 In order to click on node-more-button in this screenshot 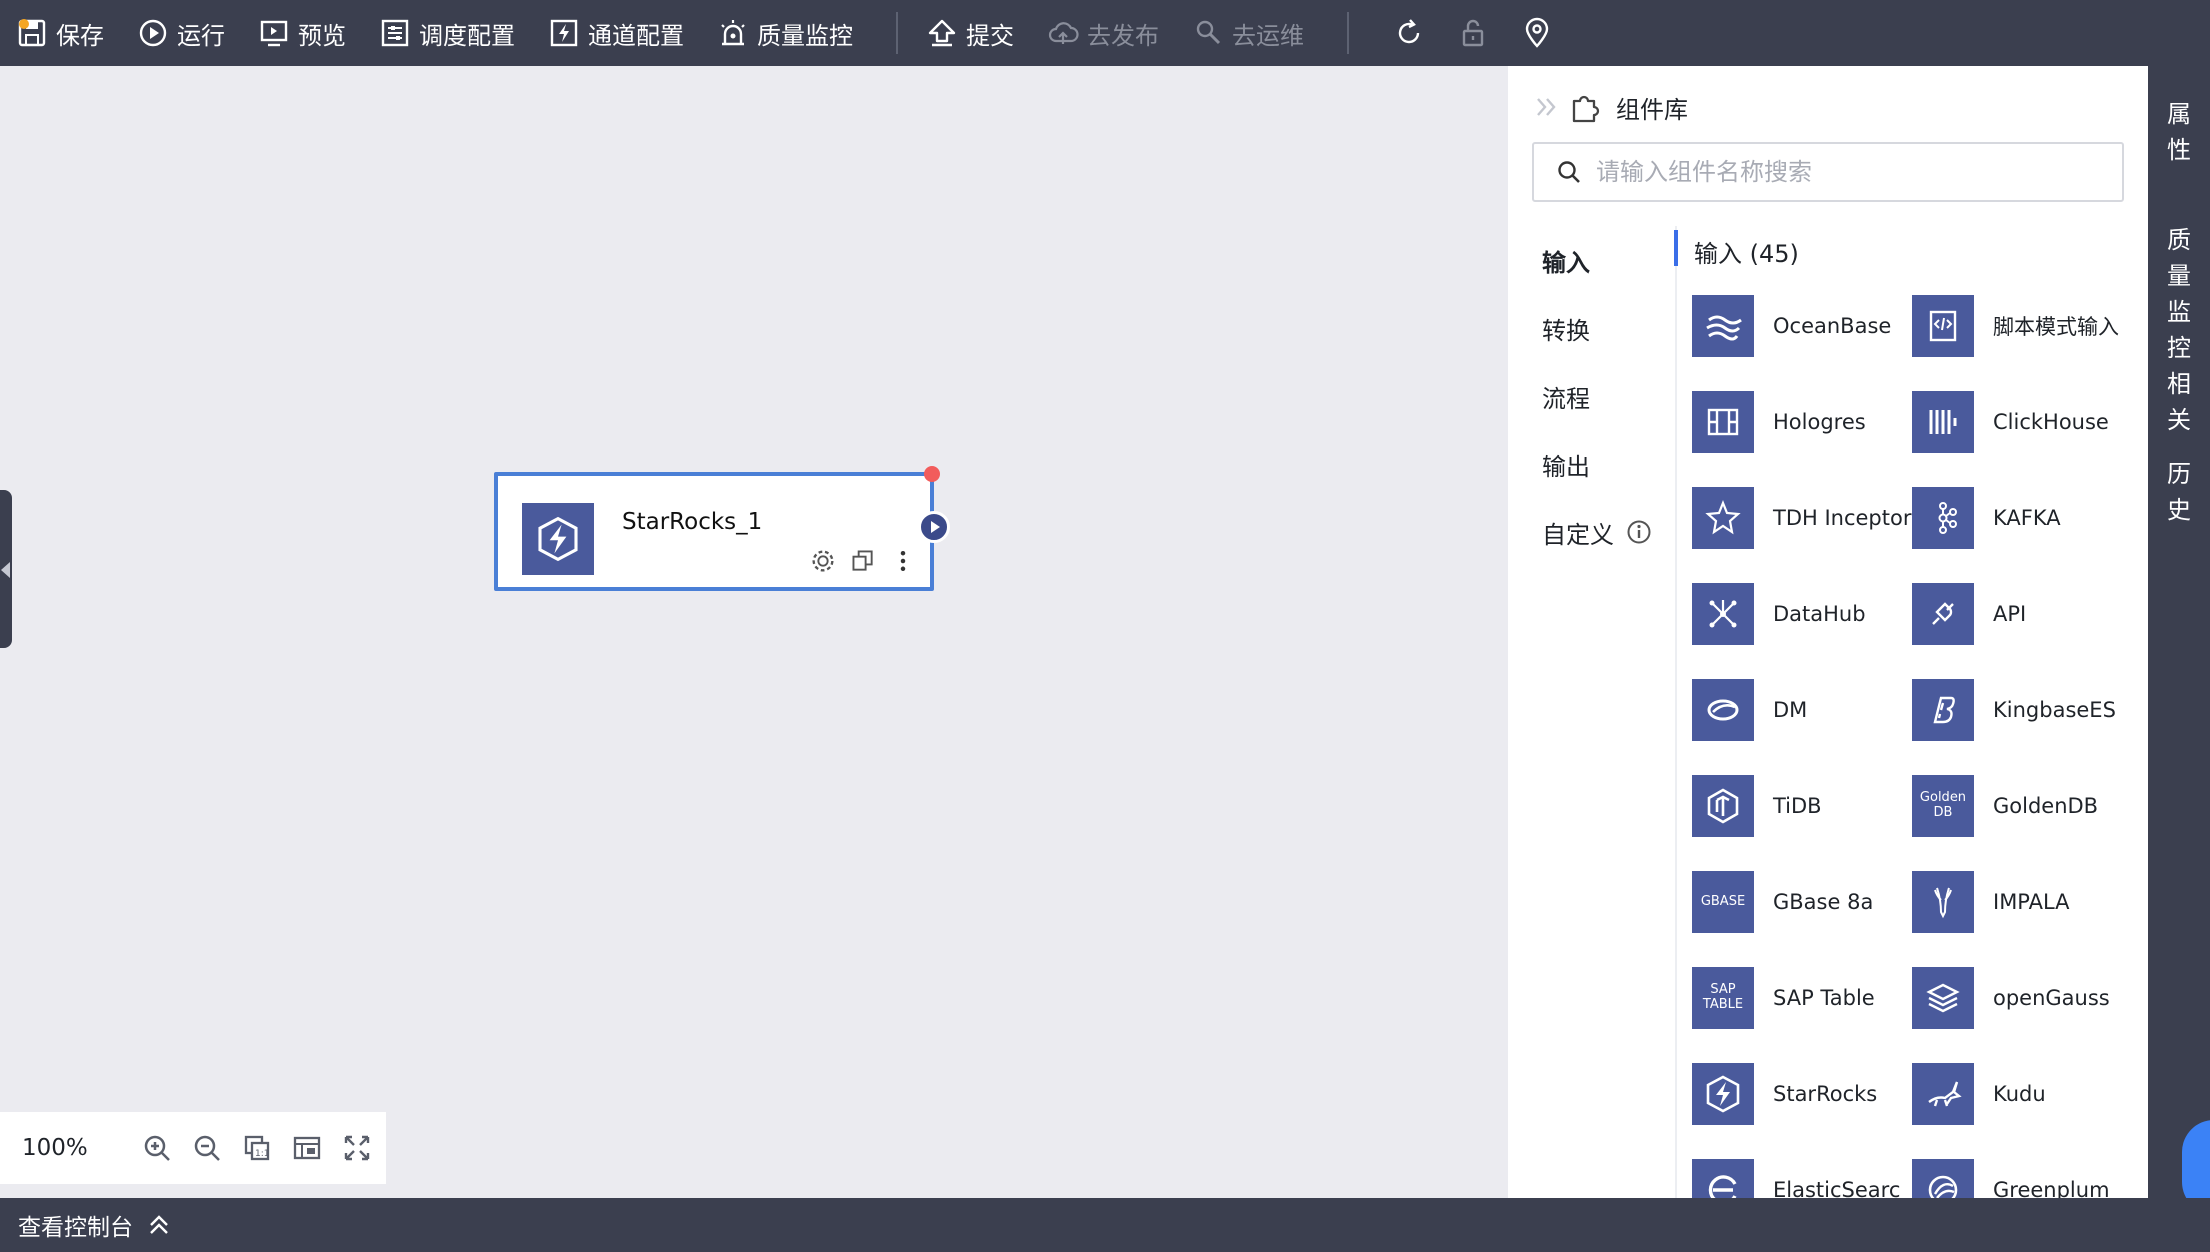, I will do `click(903, 561)`.